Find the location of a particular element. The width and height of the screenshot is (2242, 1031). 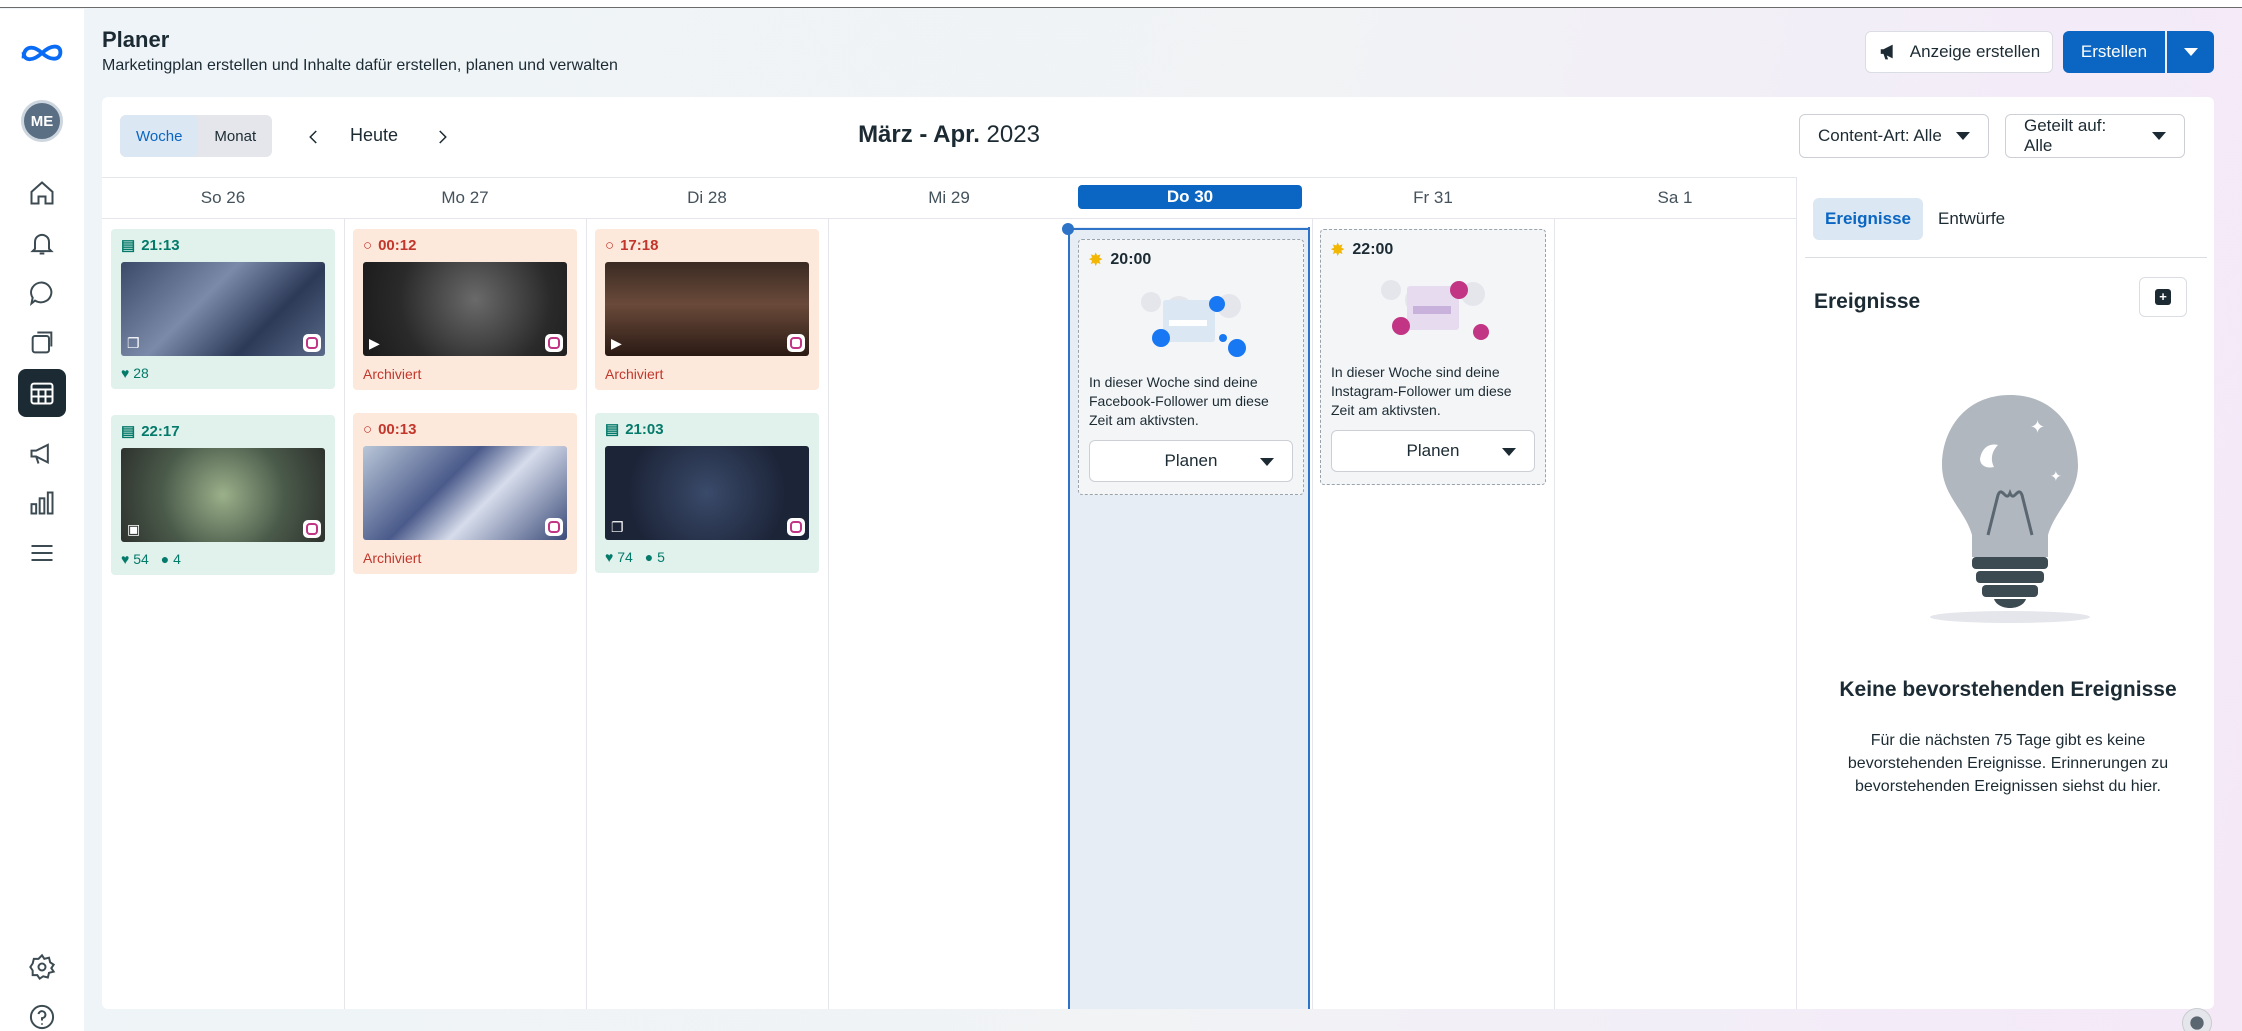

menu-icon is located at coordinates (42, 553).